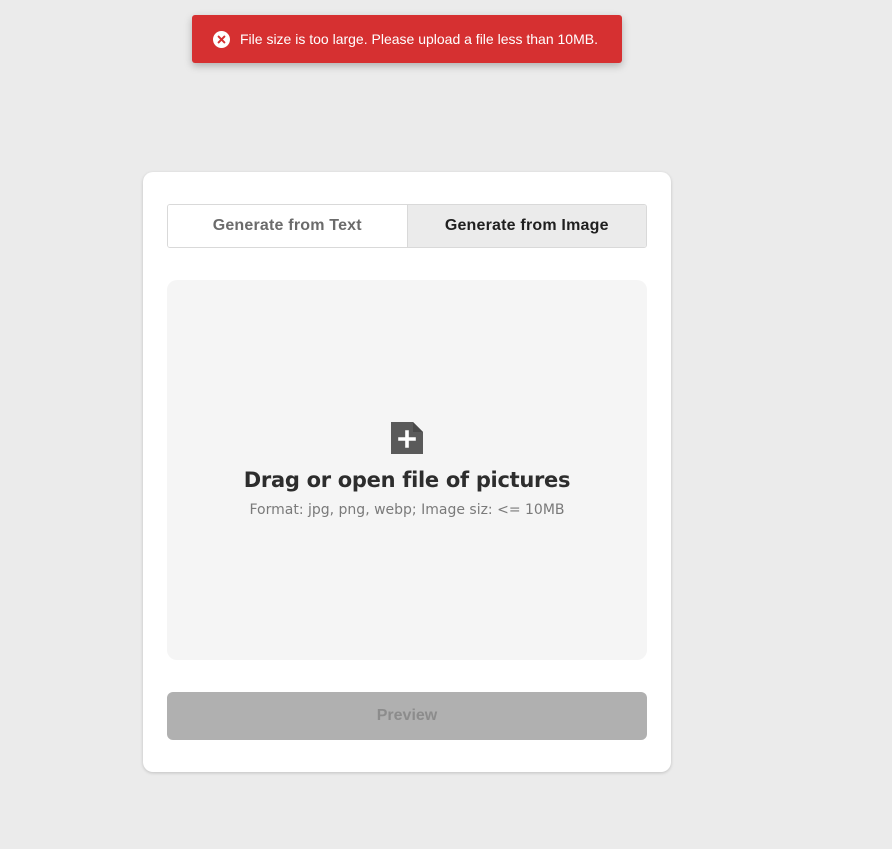 The width and height of the screenshot is (892, 849). I want to click on error-circle-icon, so click(221, 39).